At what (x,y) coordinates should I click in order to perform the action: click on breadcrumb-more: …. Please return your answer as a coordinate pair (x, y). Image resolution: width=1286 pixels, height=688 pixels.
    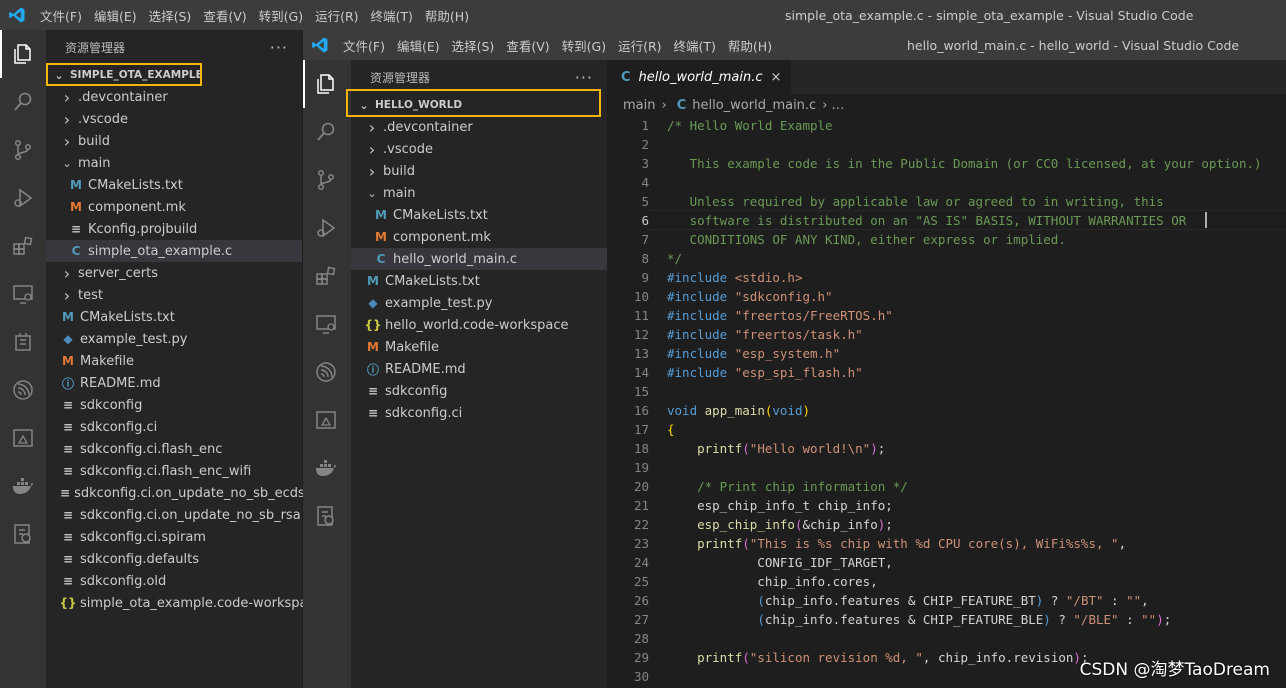
    Looking at the image, I should click on (837, 105).